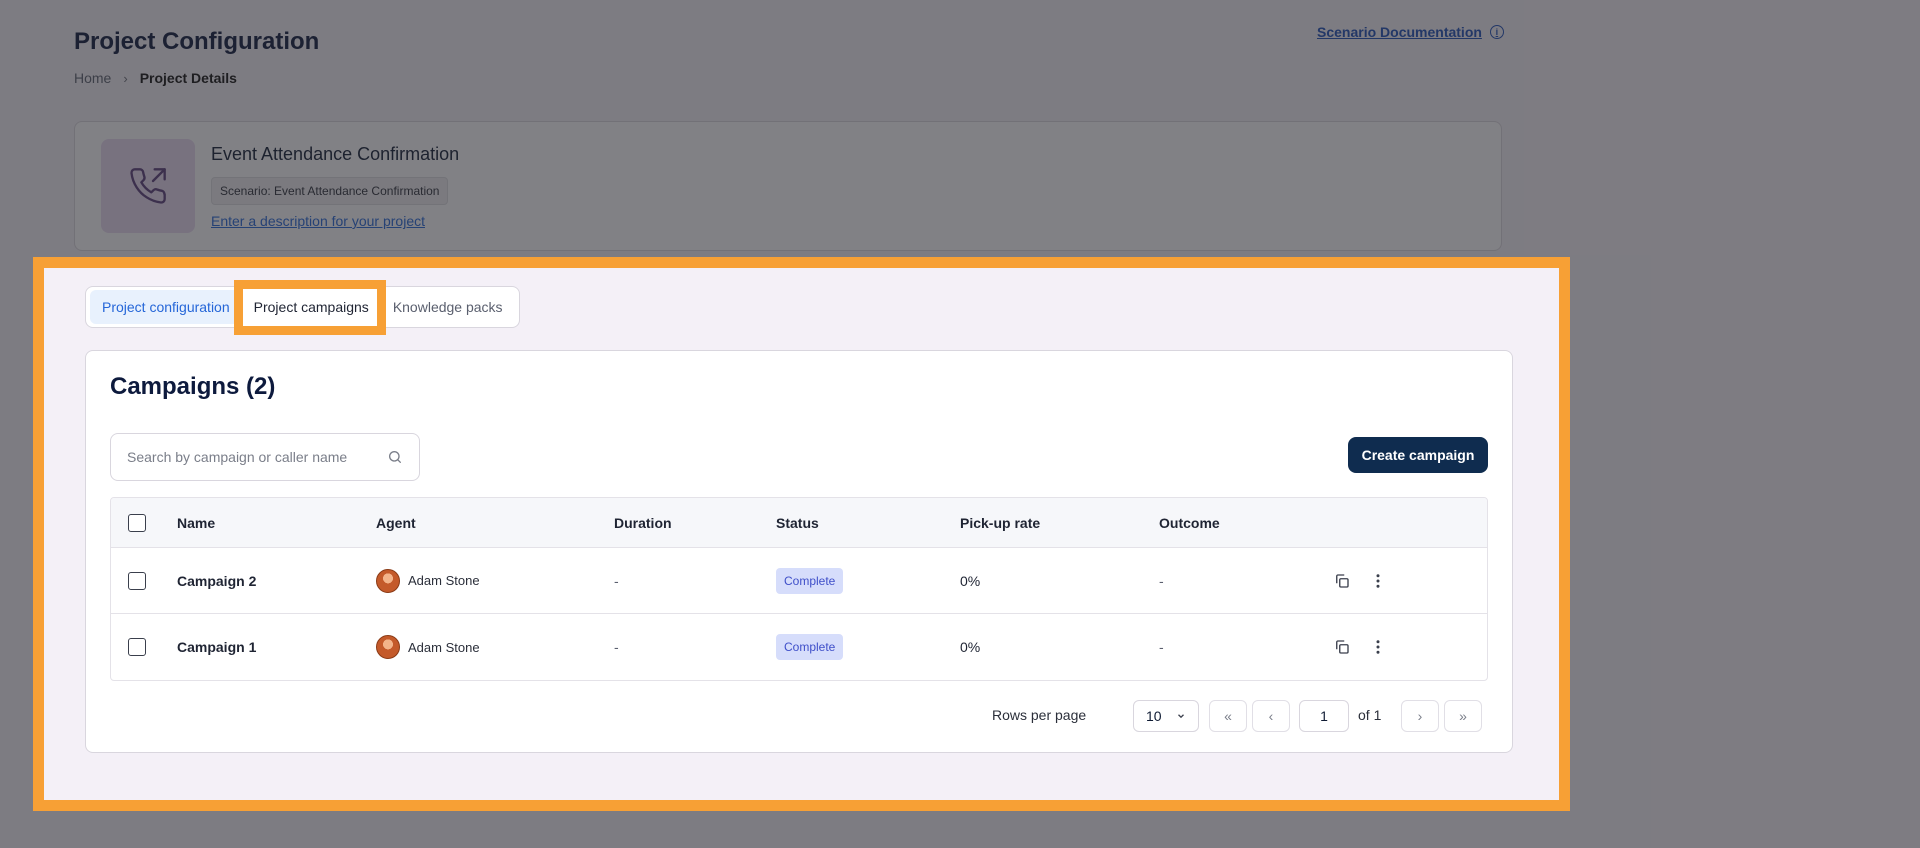 The height and width of the screenshot is (848, 1920). I want to click on table-row: Campaign 1 Adam Stone - Complete 0% -, so click(799, 647).